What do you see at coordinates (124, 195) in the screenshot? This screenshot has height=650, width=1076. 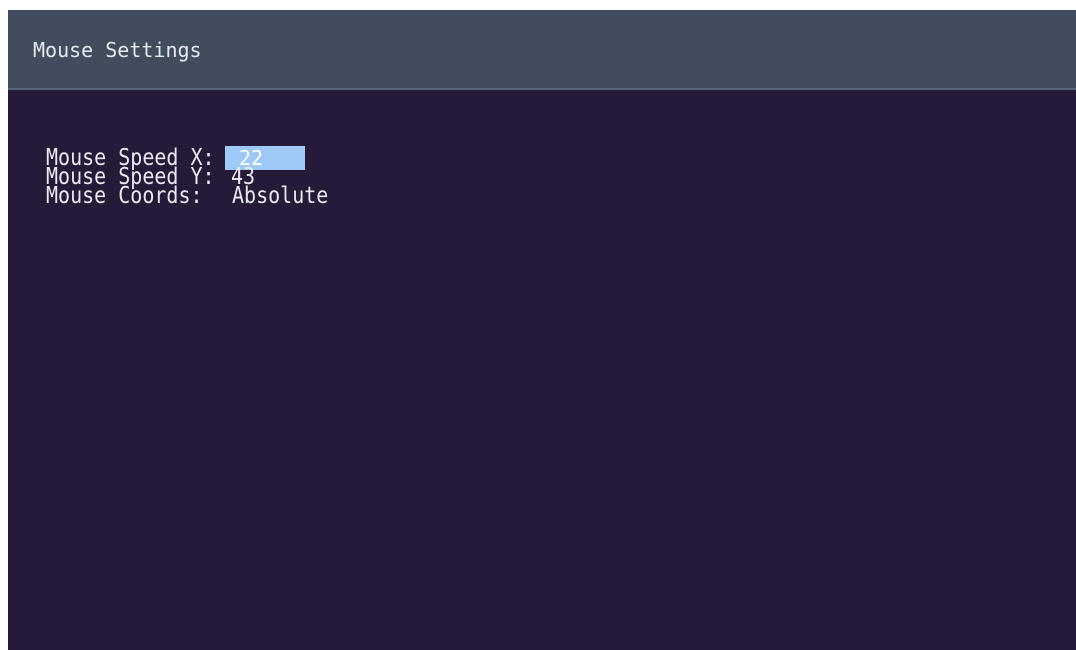 I see `setting-label: Mouse Coords:` at bounding box center [124, 195].